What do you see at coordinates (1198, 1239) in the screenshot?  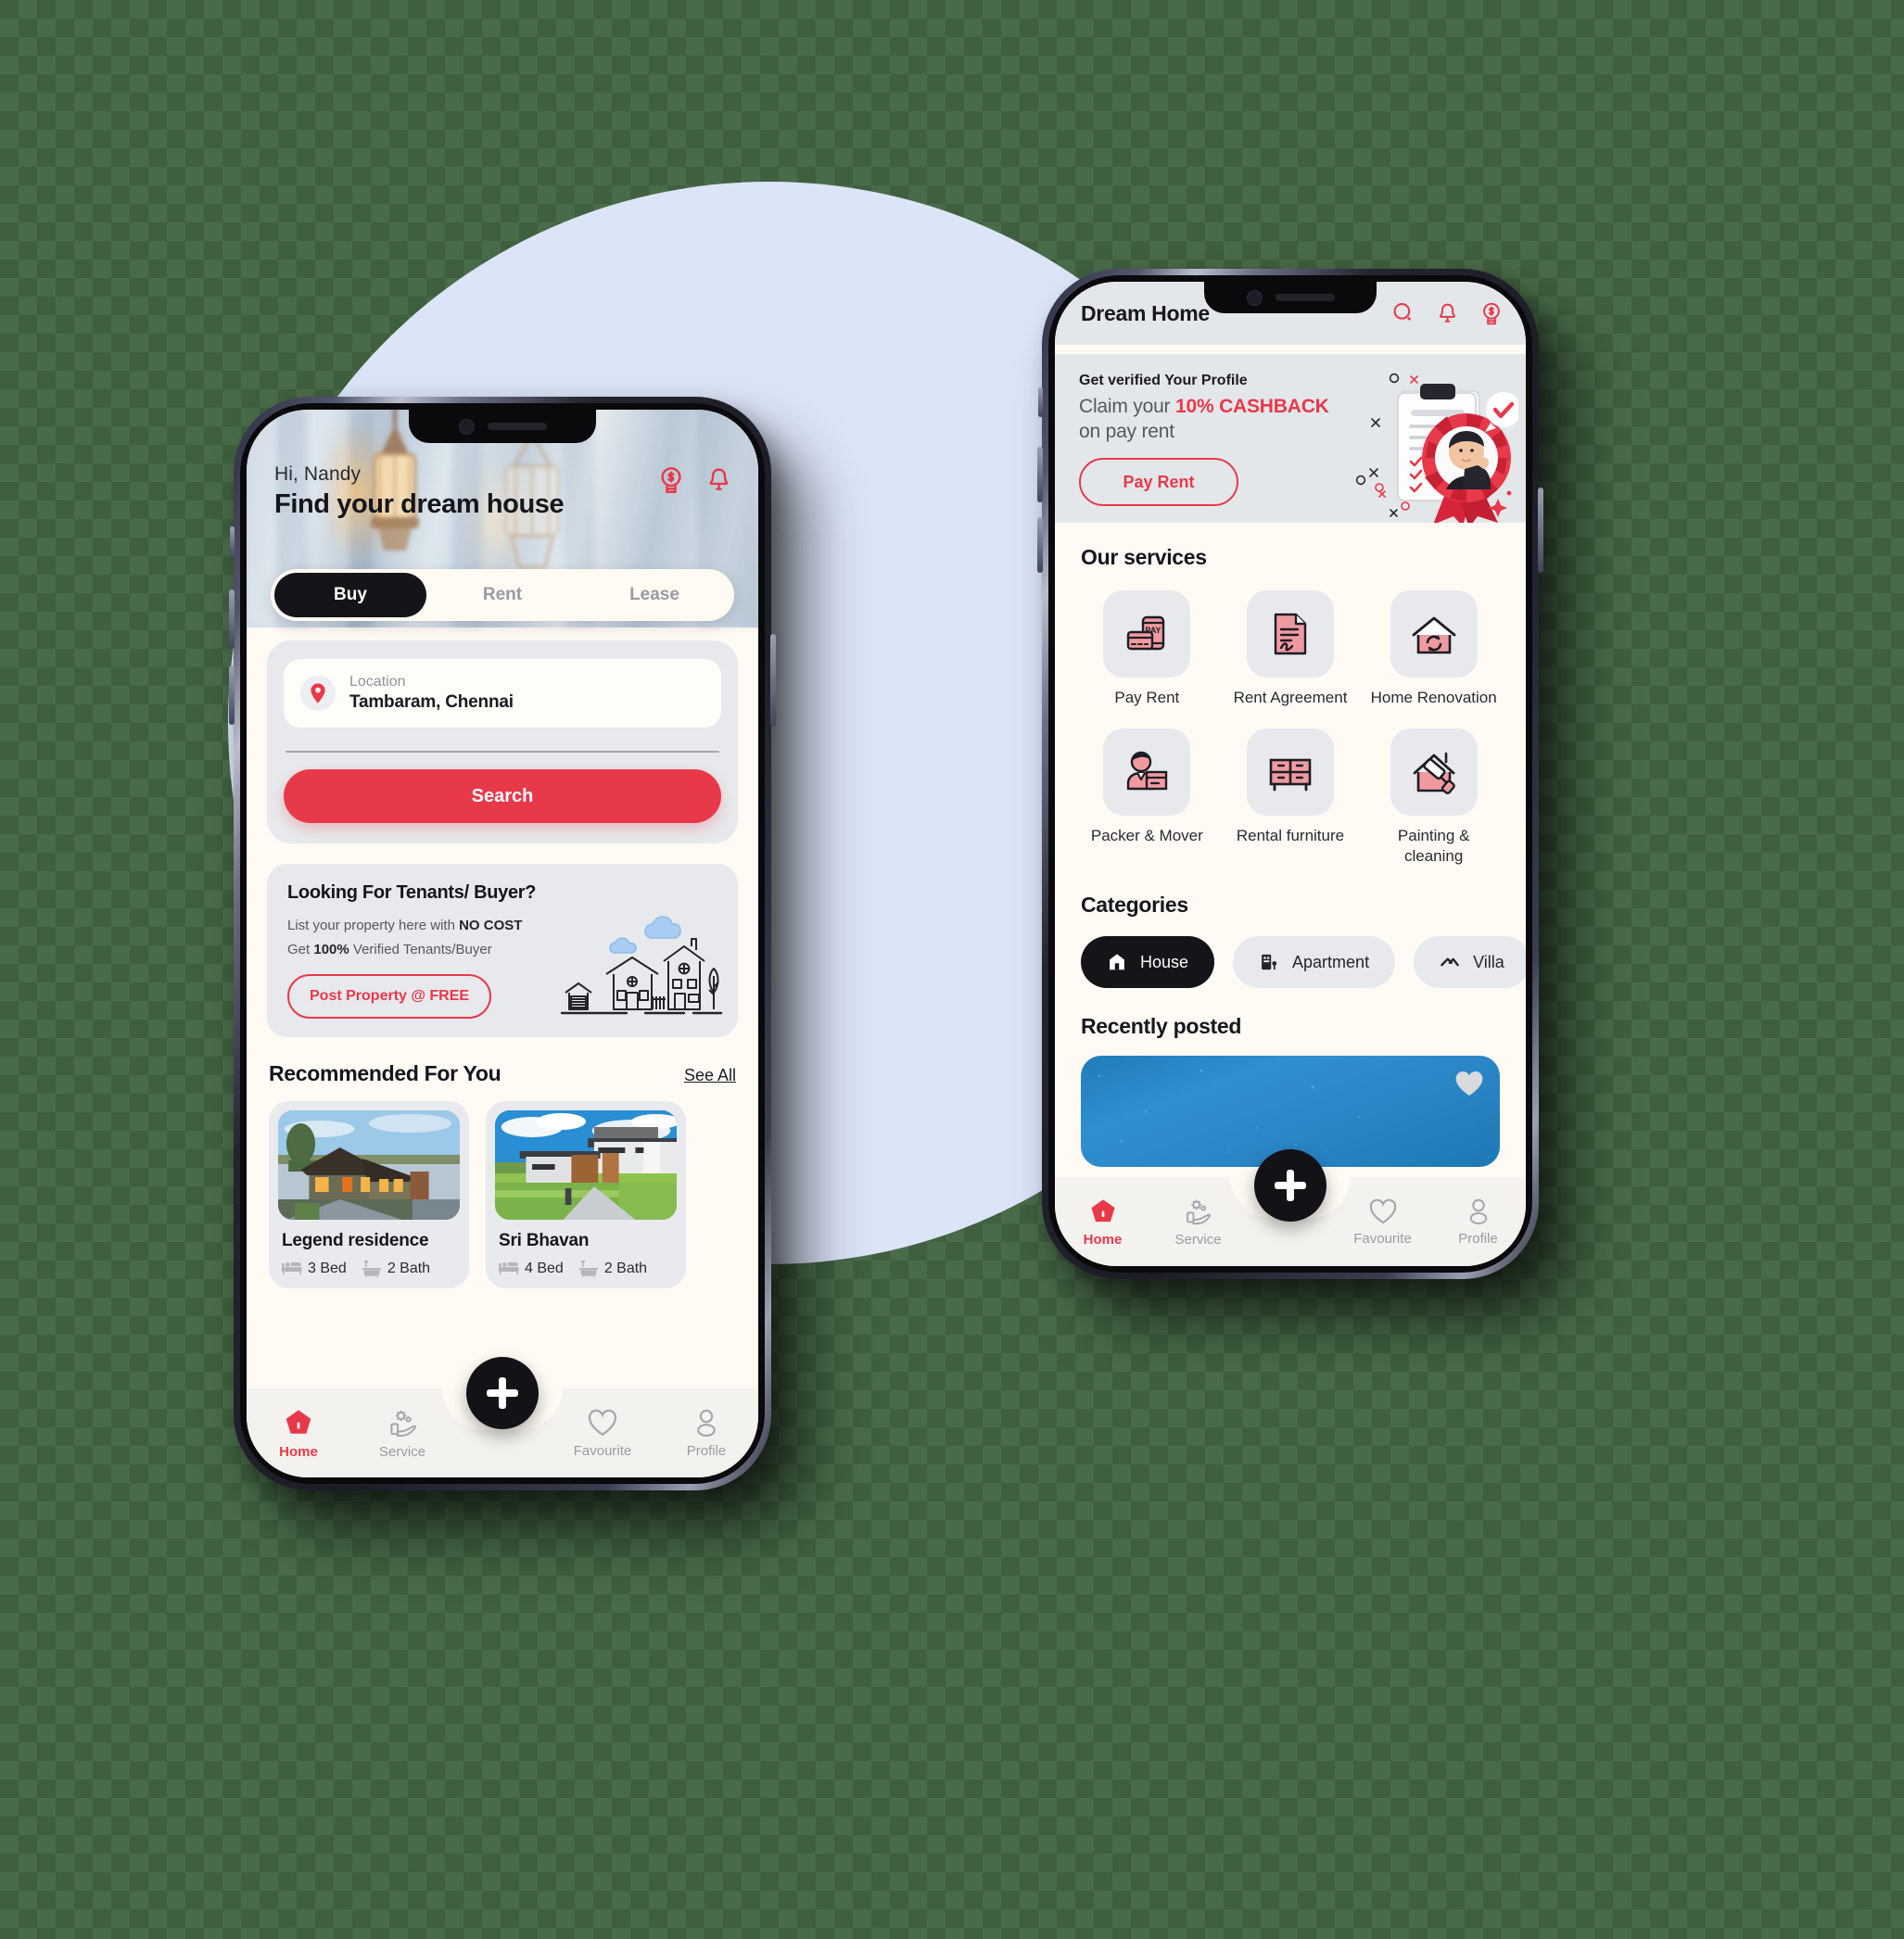 I see `nav-label: Service` at bounding box center [1198, 1239].